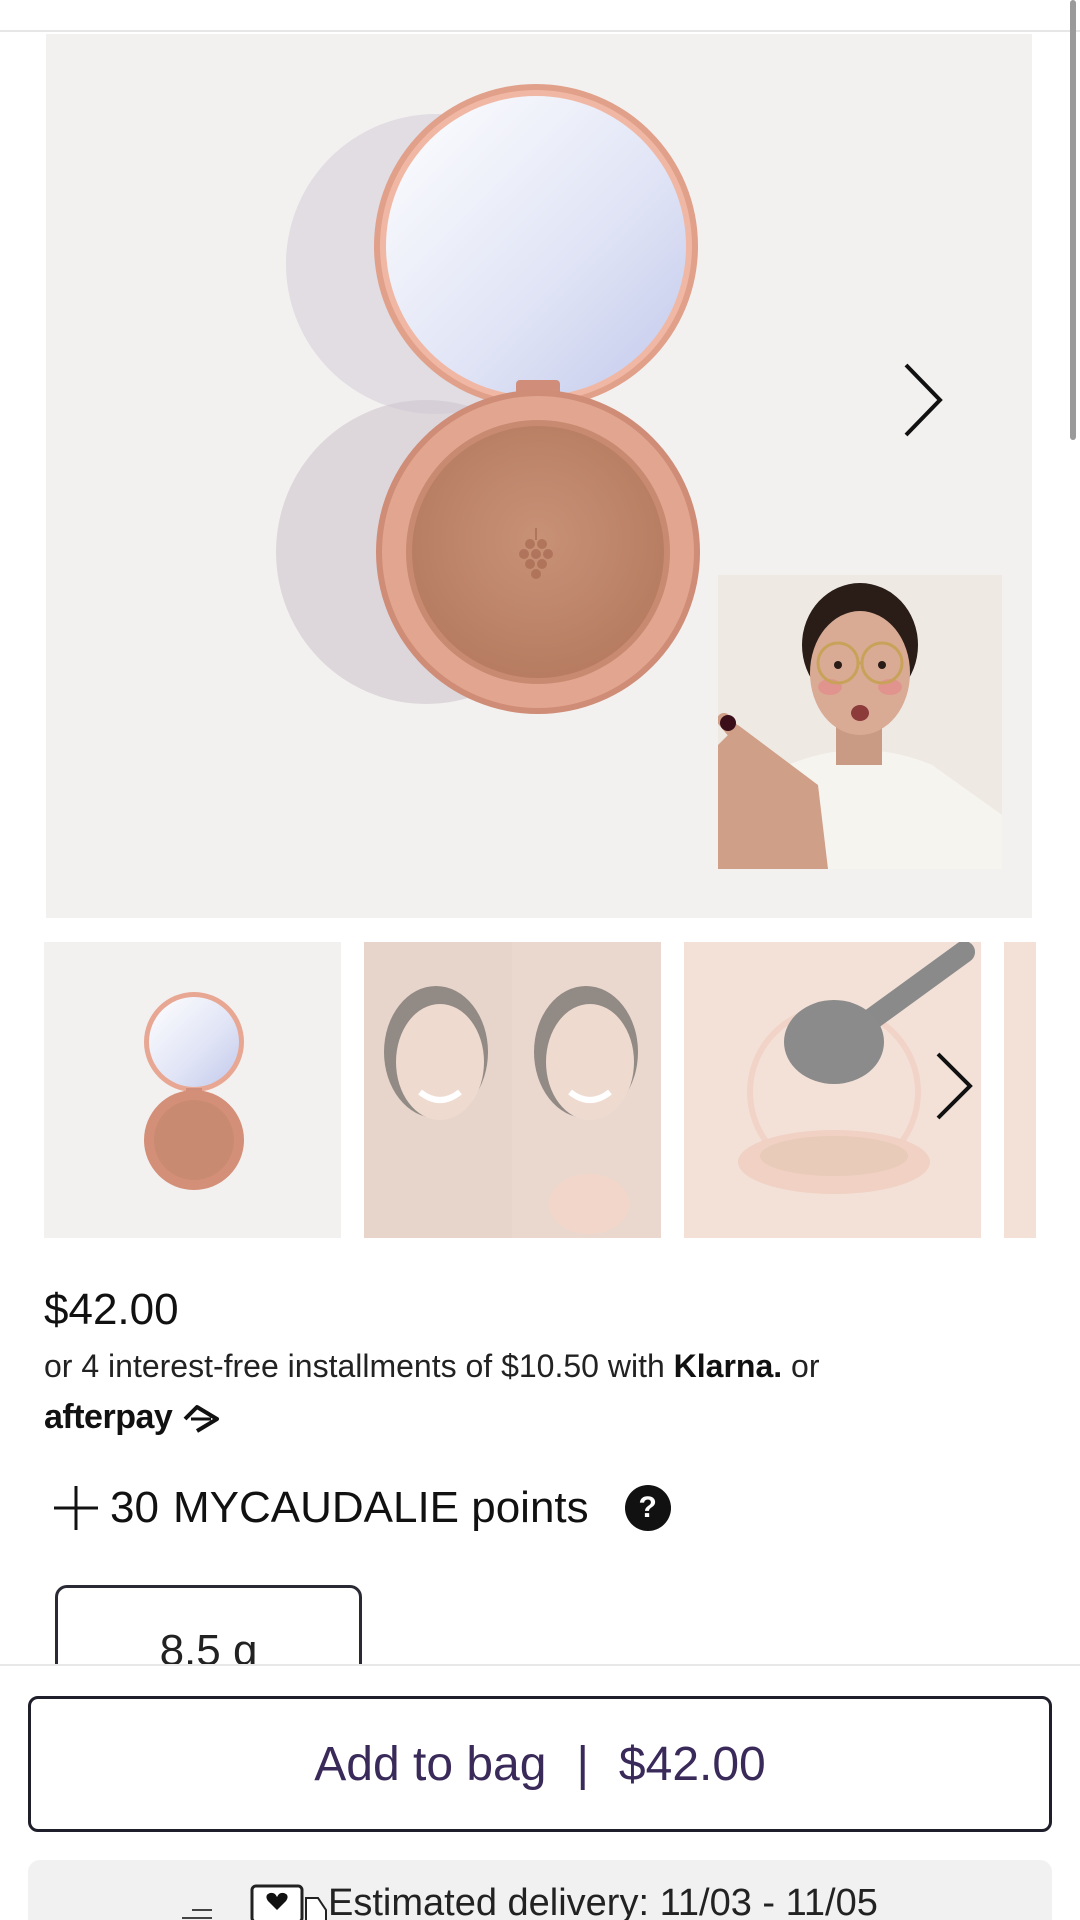 Image resolution: width=1080 pixels, height=1920 pixels. I want to click on delivery-banner: Estimated delivery: 11/03 - 11/05, so click(540, 1890).